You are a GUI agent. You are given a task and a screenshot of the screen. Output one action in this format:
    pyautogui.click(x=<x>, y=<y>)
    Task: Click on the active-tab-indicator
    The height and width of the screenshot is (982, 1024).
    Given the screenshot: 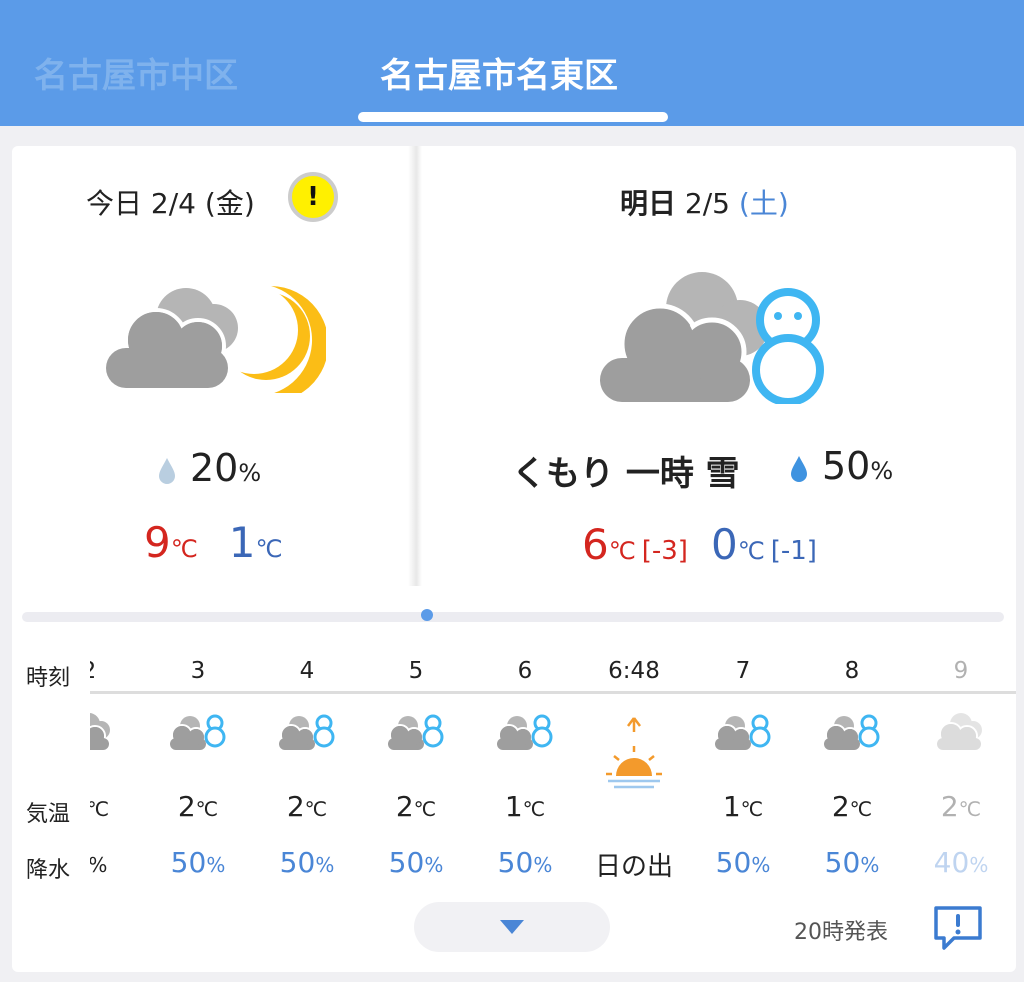 What is the action you would take?
    pyautogui.click(x=513, y=117)
    